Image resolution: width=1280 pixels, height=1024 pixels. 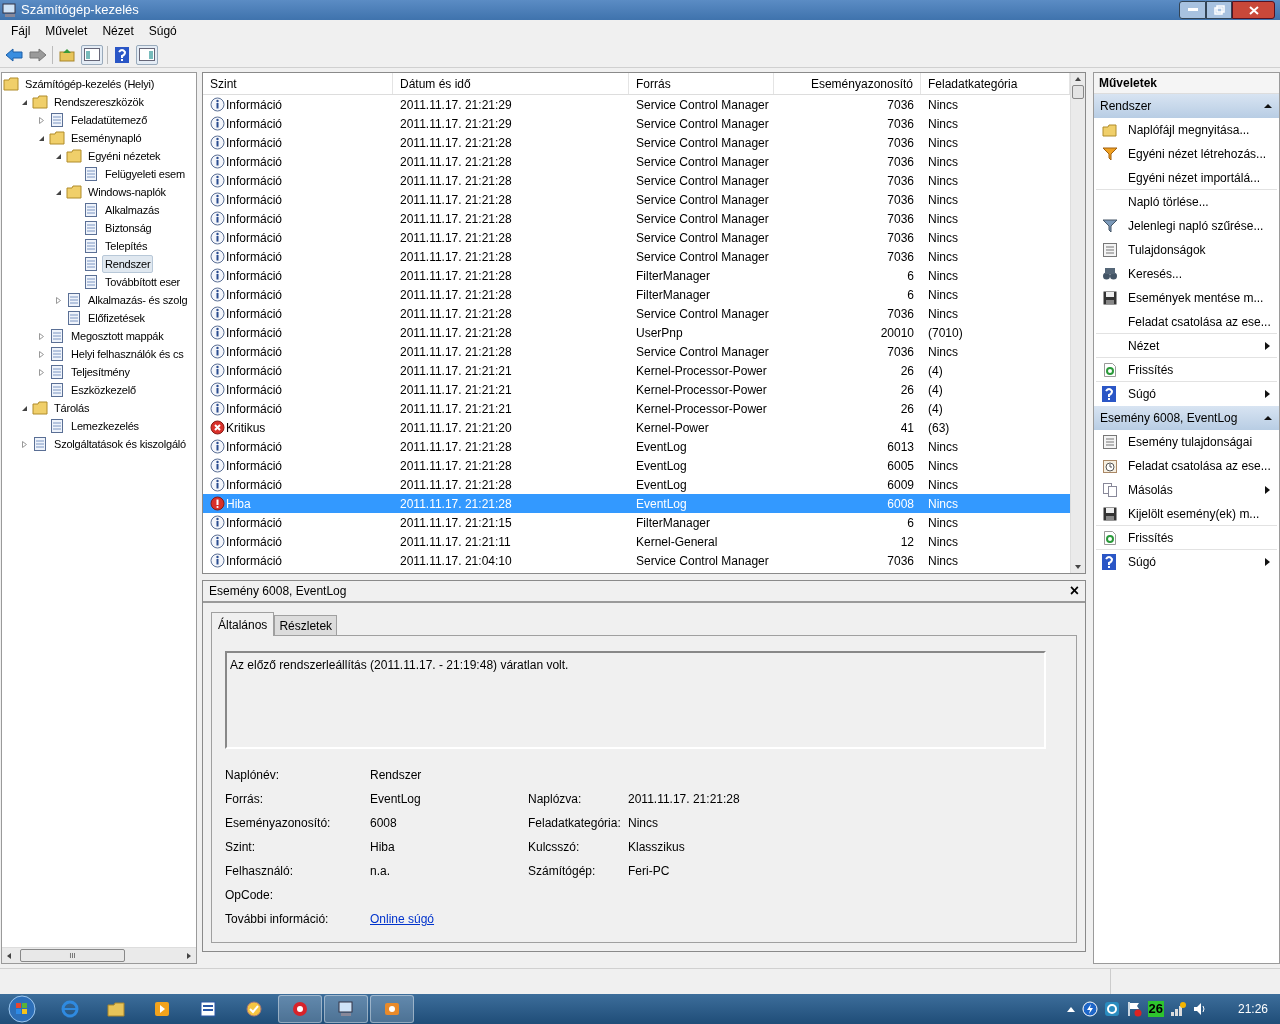 What do you see at coordinates (143, 282) in the screenshot?
I see `tree-item: Továbbított eser` at bounding box center [143, 282].